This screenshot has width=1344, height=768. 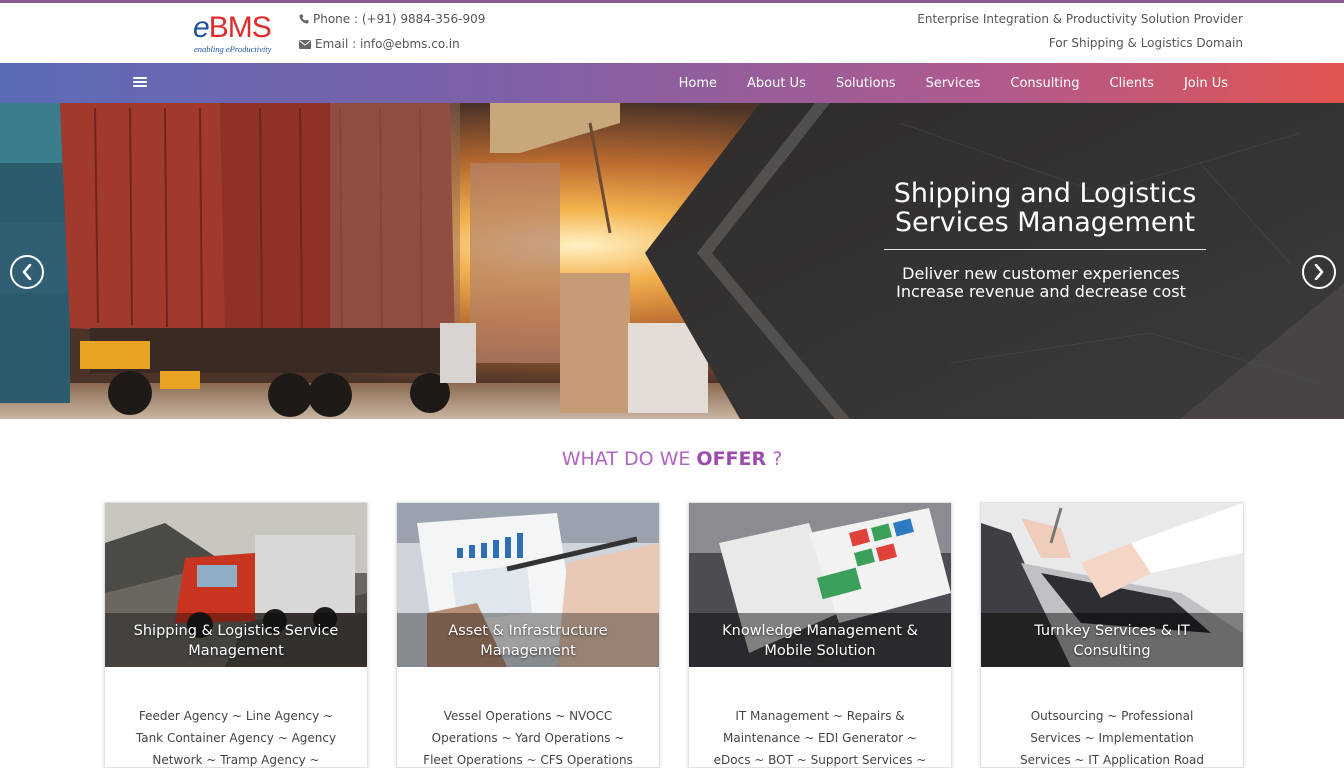 I want to click on nav-item-about-us: About Us, so click(x=776, y=83).